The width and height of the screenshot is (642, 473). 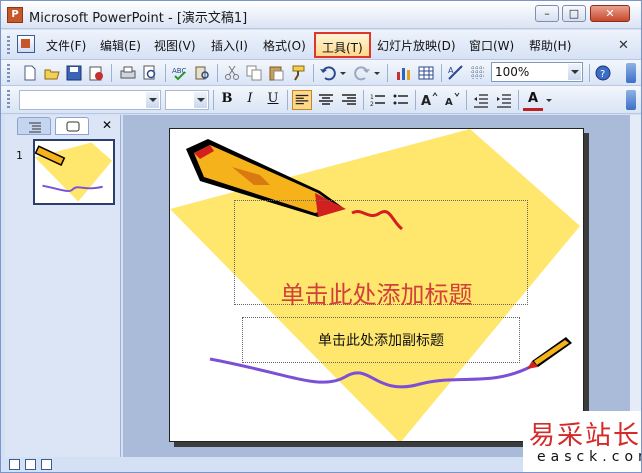 What do you see at coordinates (623, 45) in the screenshot?
I see `document-close-icon: ✕` at bounding box center [623, 45].